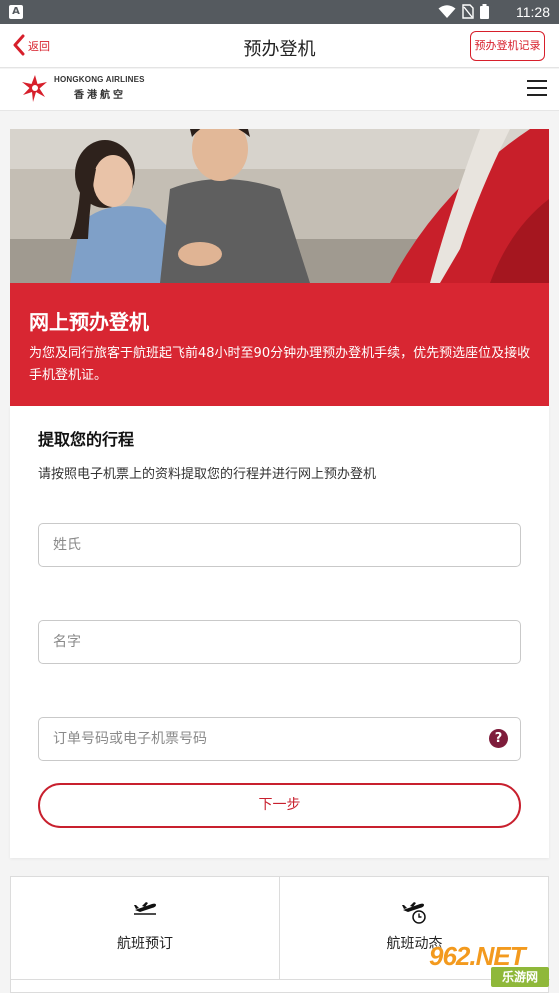  Describe the element at coordinates (35, 89) in the screenshot. I see `hongkong-airlines-logo` at that location.